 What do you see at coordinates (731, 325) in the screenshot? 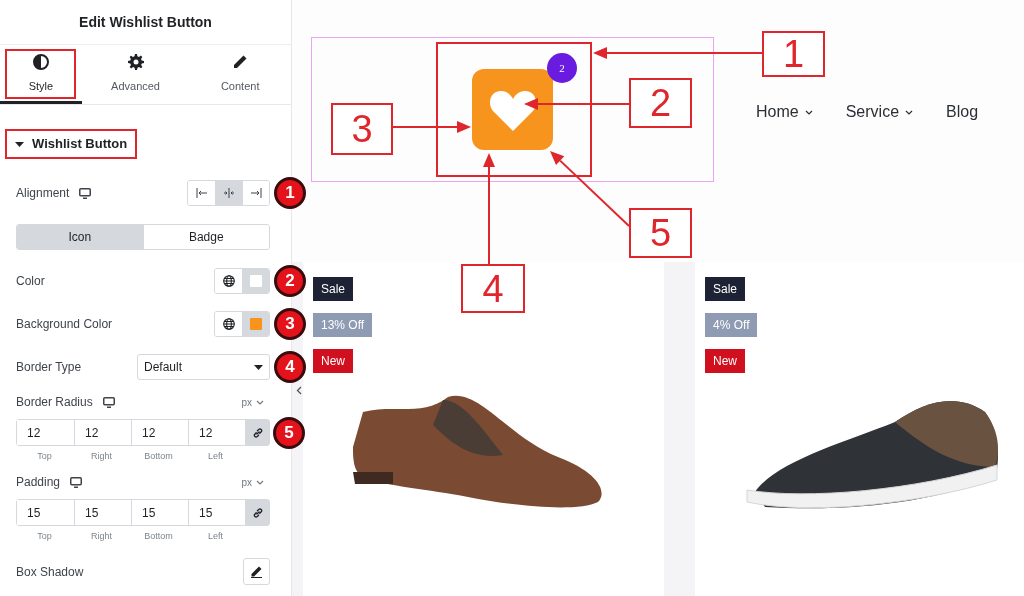
I see `product-tag: 4% Off` at bounding box center [731, 325].